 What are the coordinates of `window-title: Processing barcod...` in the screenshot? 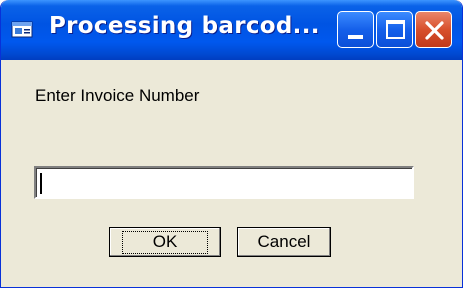 It's located at (184, 26).